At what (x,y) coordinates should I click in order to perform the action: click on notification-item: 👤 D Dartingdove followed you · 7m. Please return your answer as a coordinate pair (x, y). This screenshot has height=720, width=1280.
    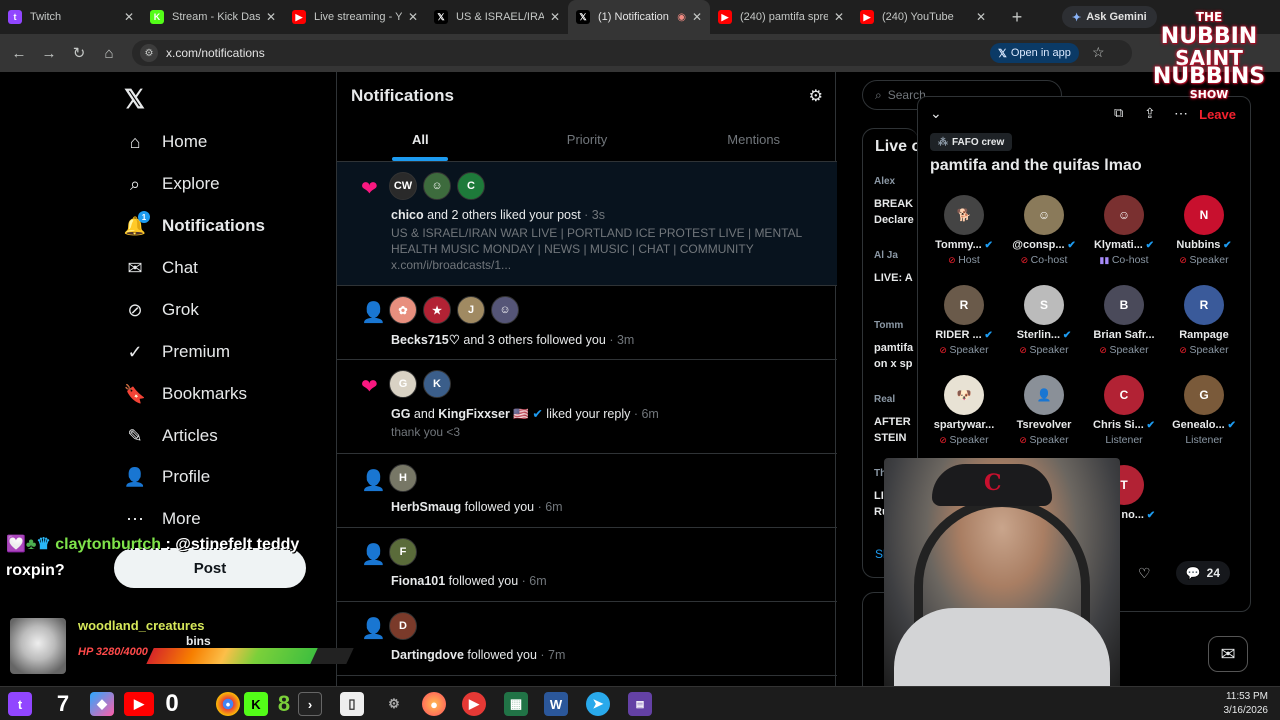
    Looking at the image, I should click on (587, 639).